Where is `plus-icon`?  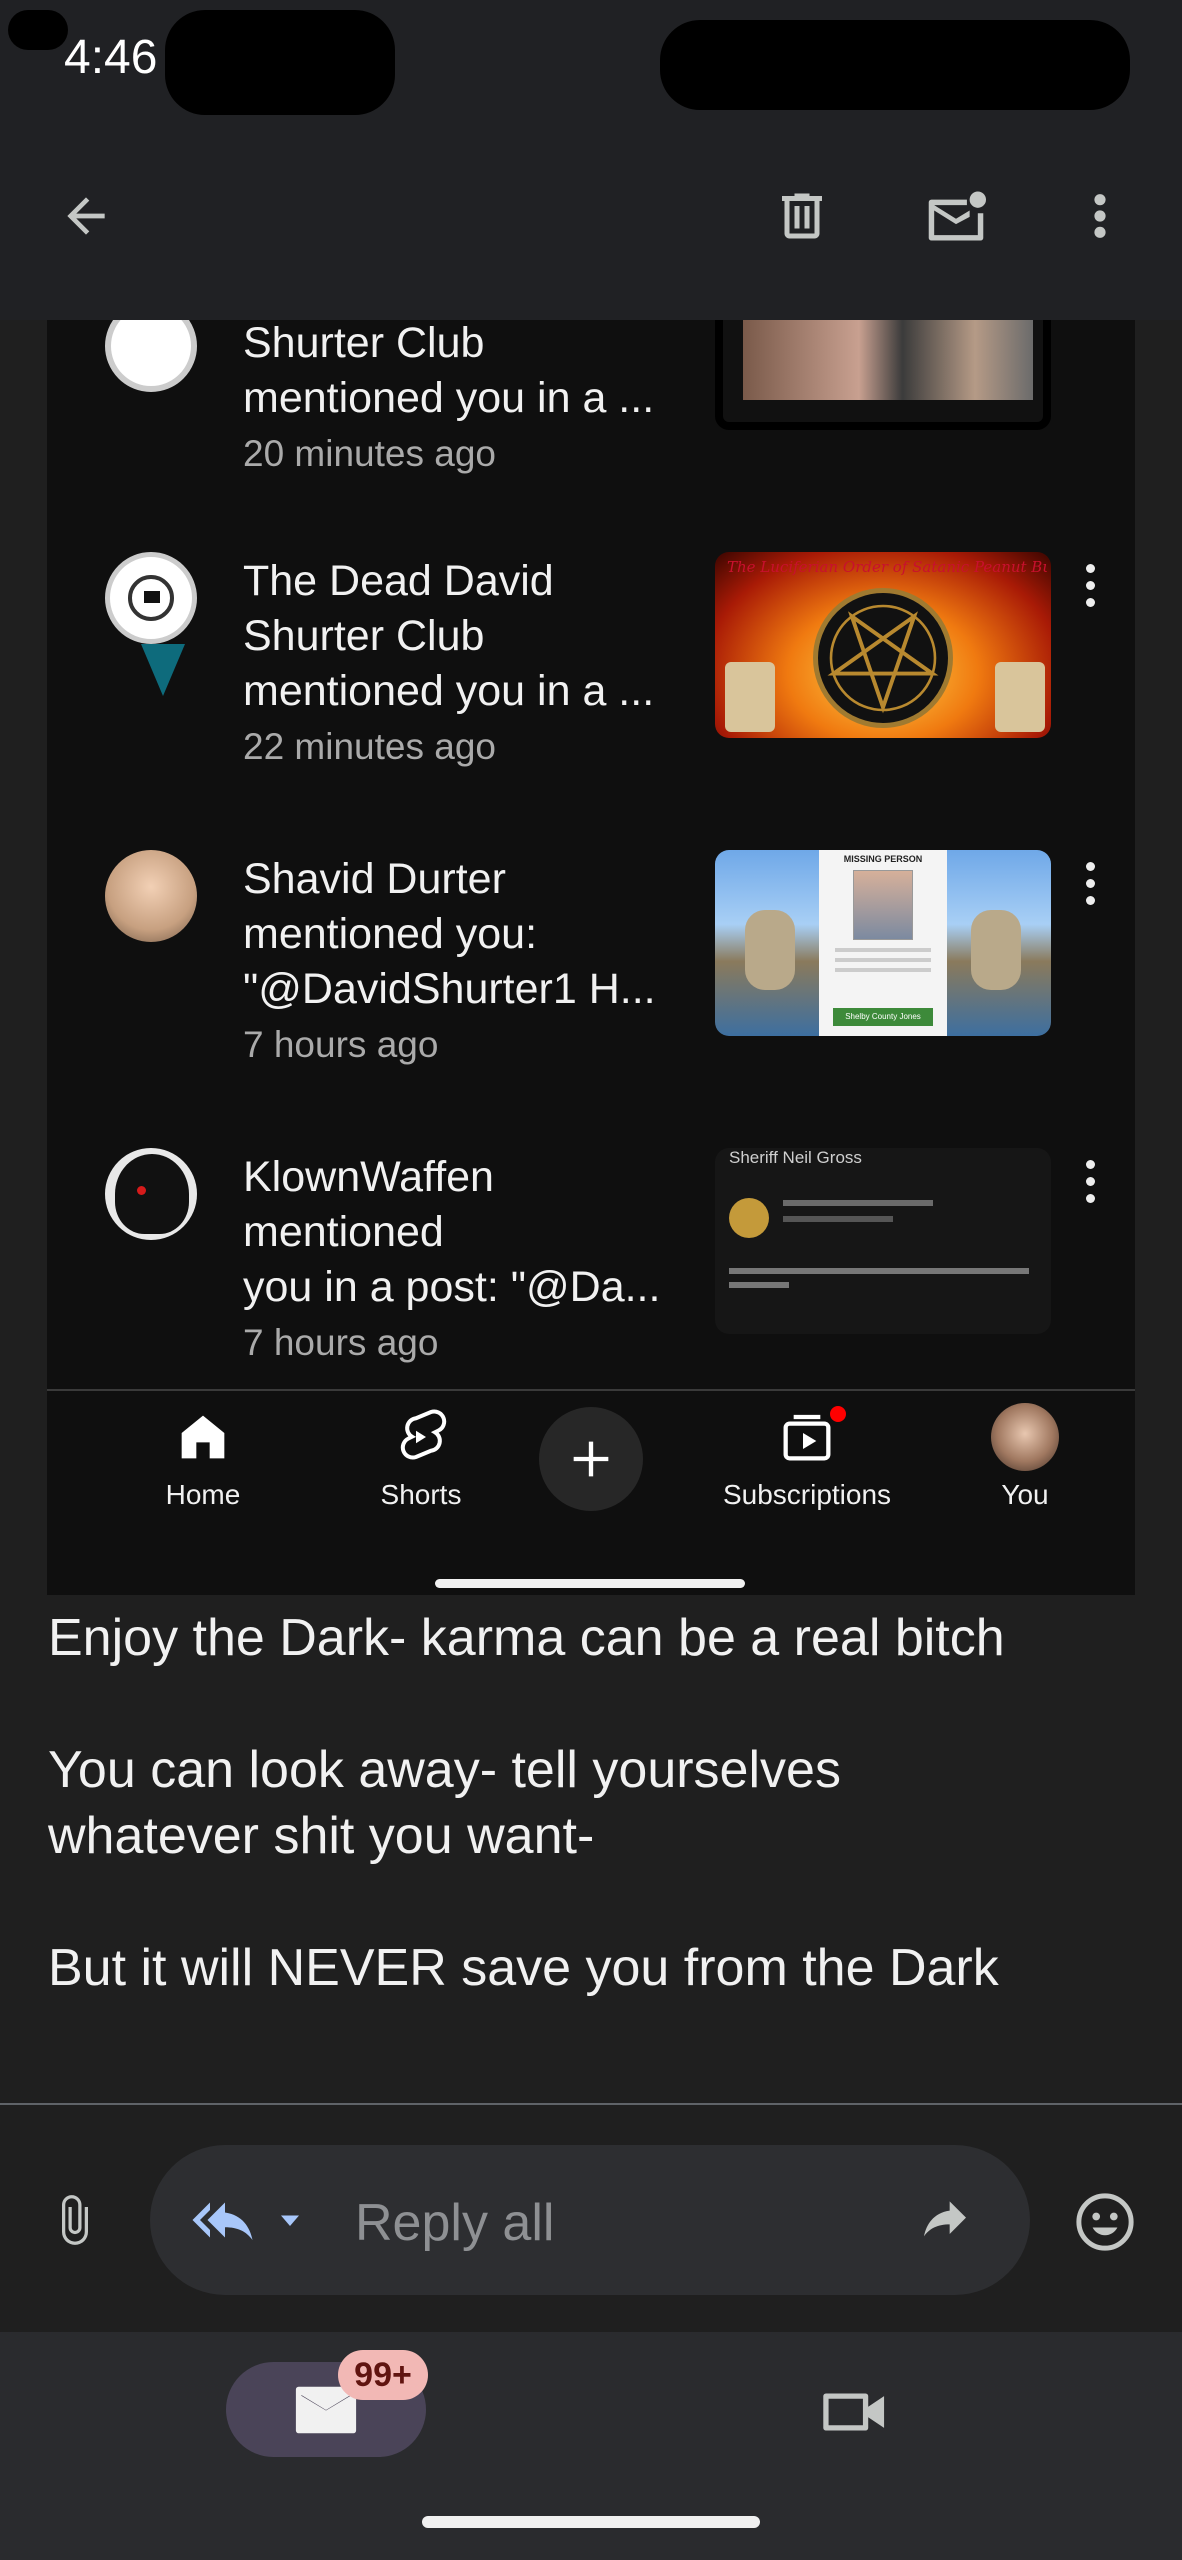
plus-icon is located at coordinates (591, 1459).